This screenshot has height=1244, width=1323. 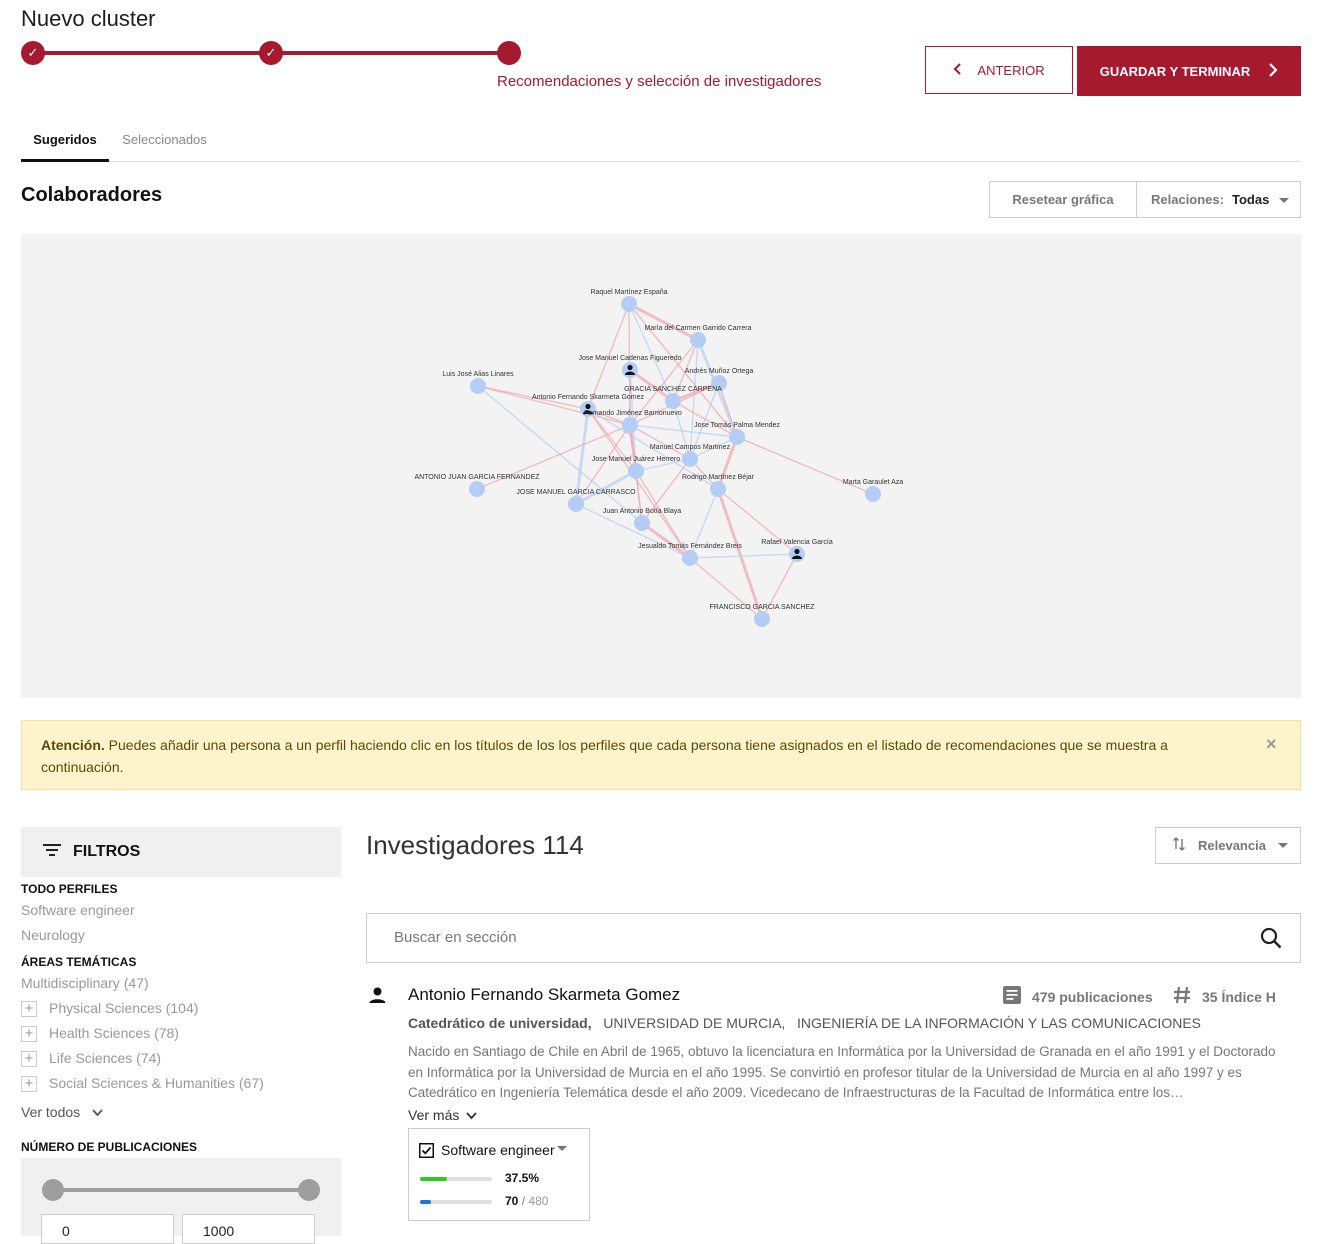 I want to click on see-all-areas-link: Ver todos, so click(x=62, y=1112).